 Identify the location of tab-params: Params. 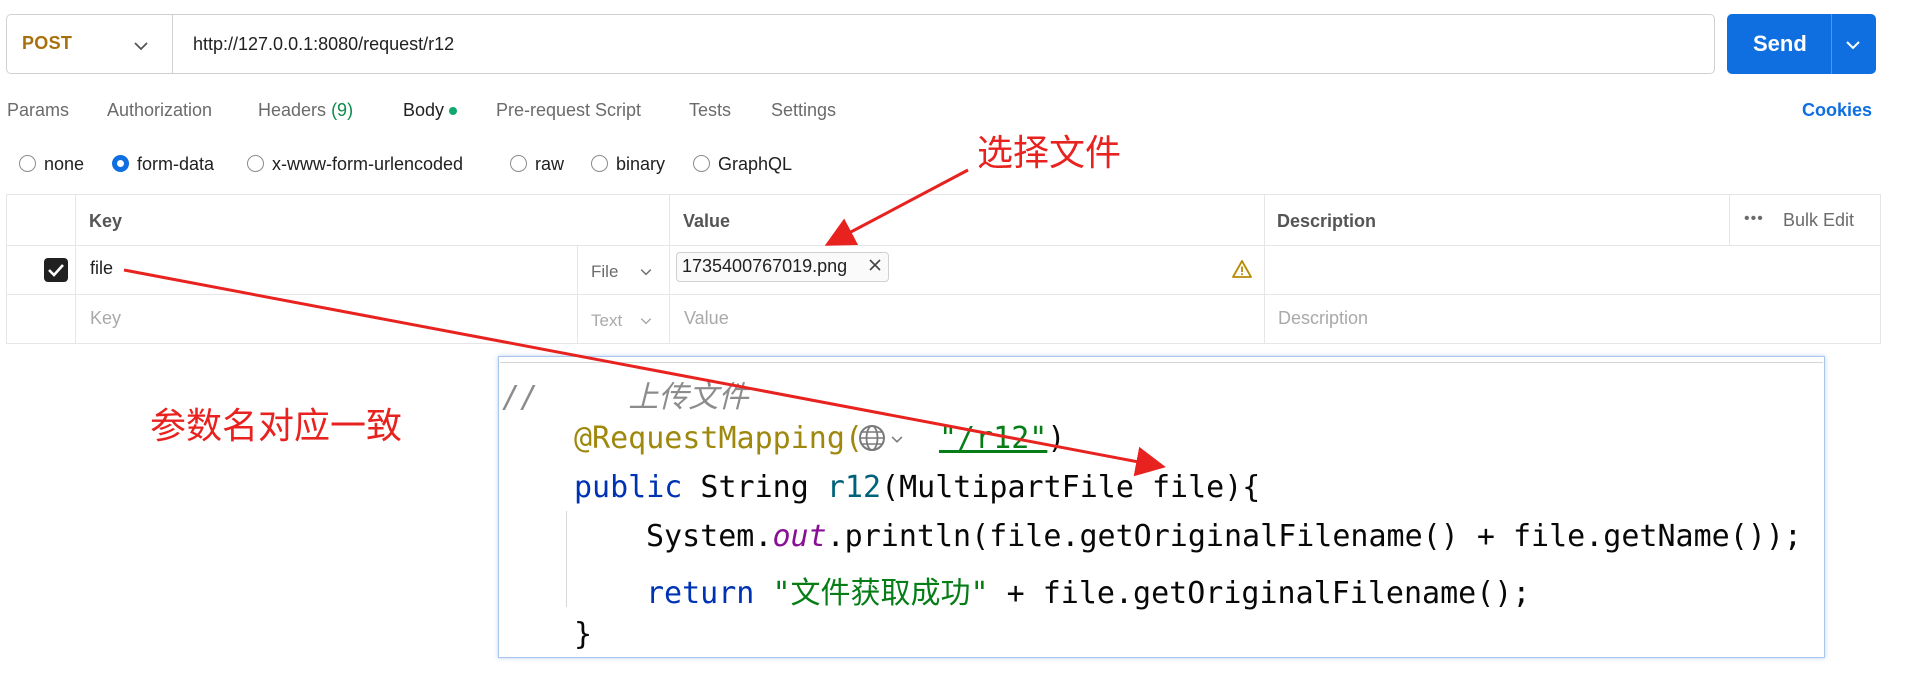
(38, 110).